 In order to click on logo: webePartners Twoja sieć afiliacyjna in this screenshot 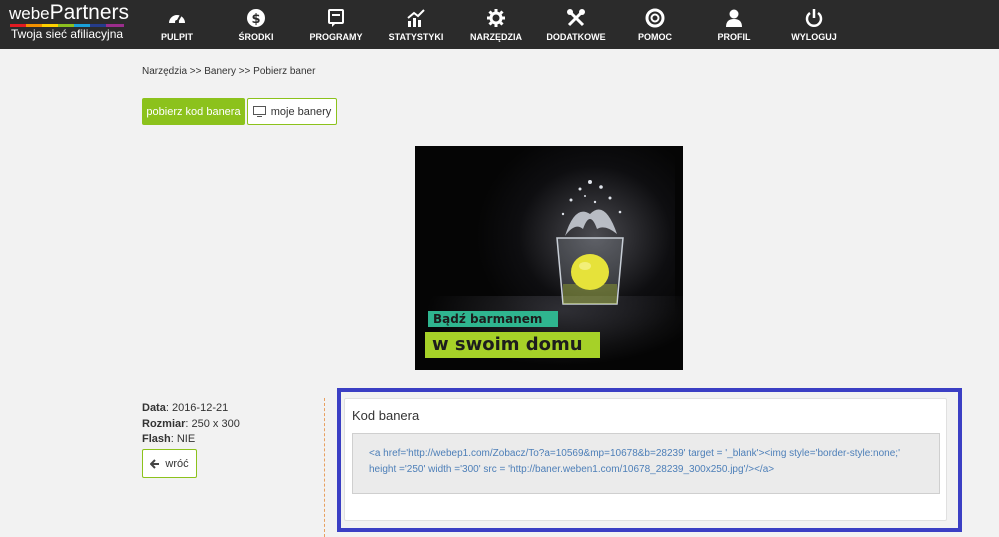, I will do `click(69, 24)`.